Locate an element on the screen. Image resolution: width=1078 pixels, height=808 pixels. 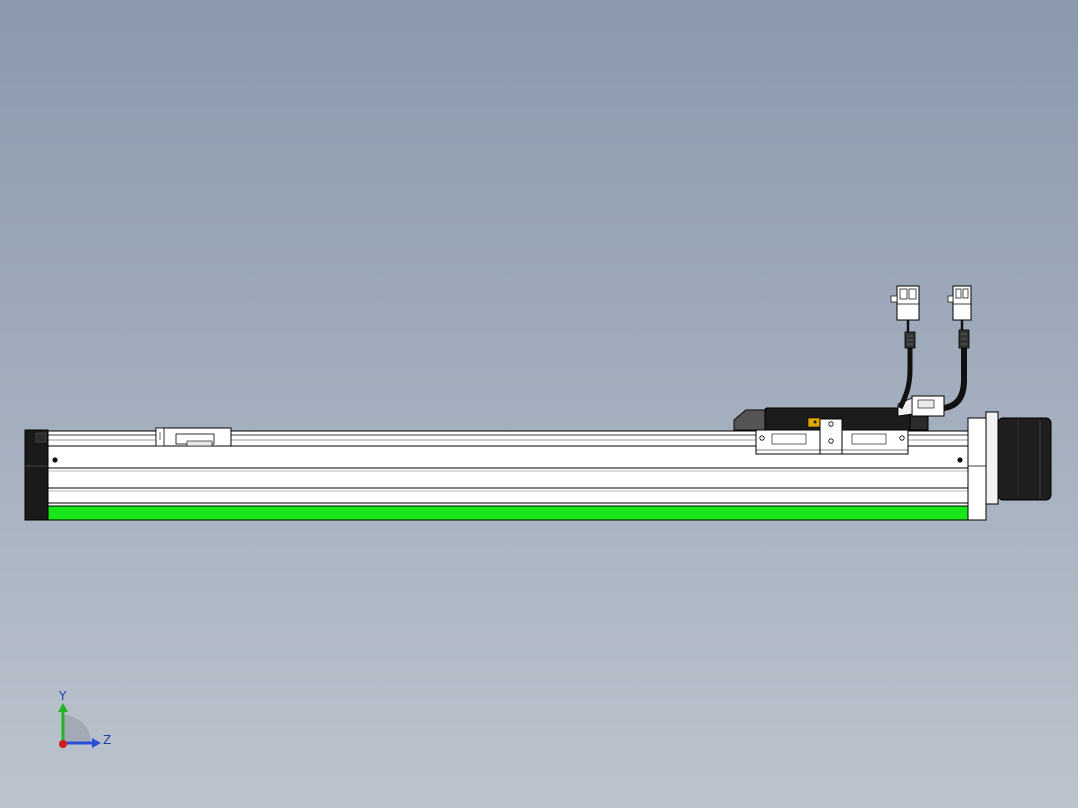
cable-1-connector is located at coordinates (905, 303).